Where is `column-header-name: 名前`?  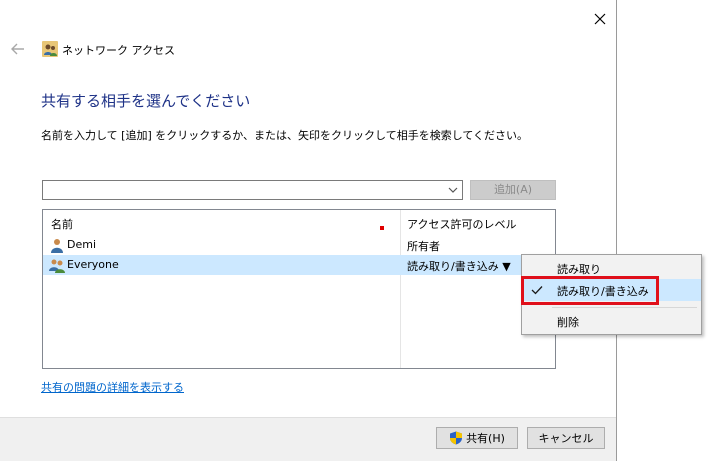 column-header-name: 名前 is located at coordinates (62, 224).